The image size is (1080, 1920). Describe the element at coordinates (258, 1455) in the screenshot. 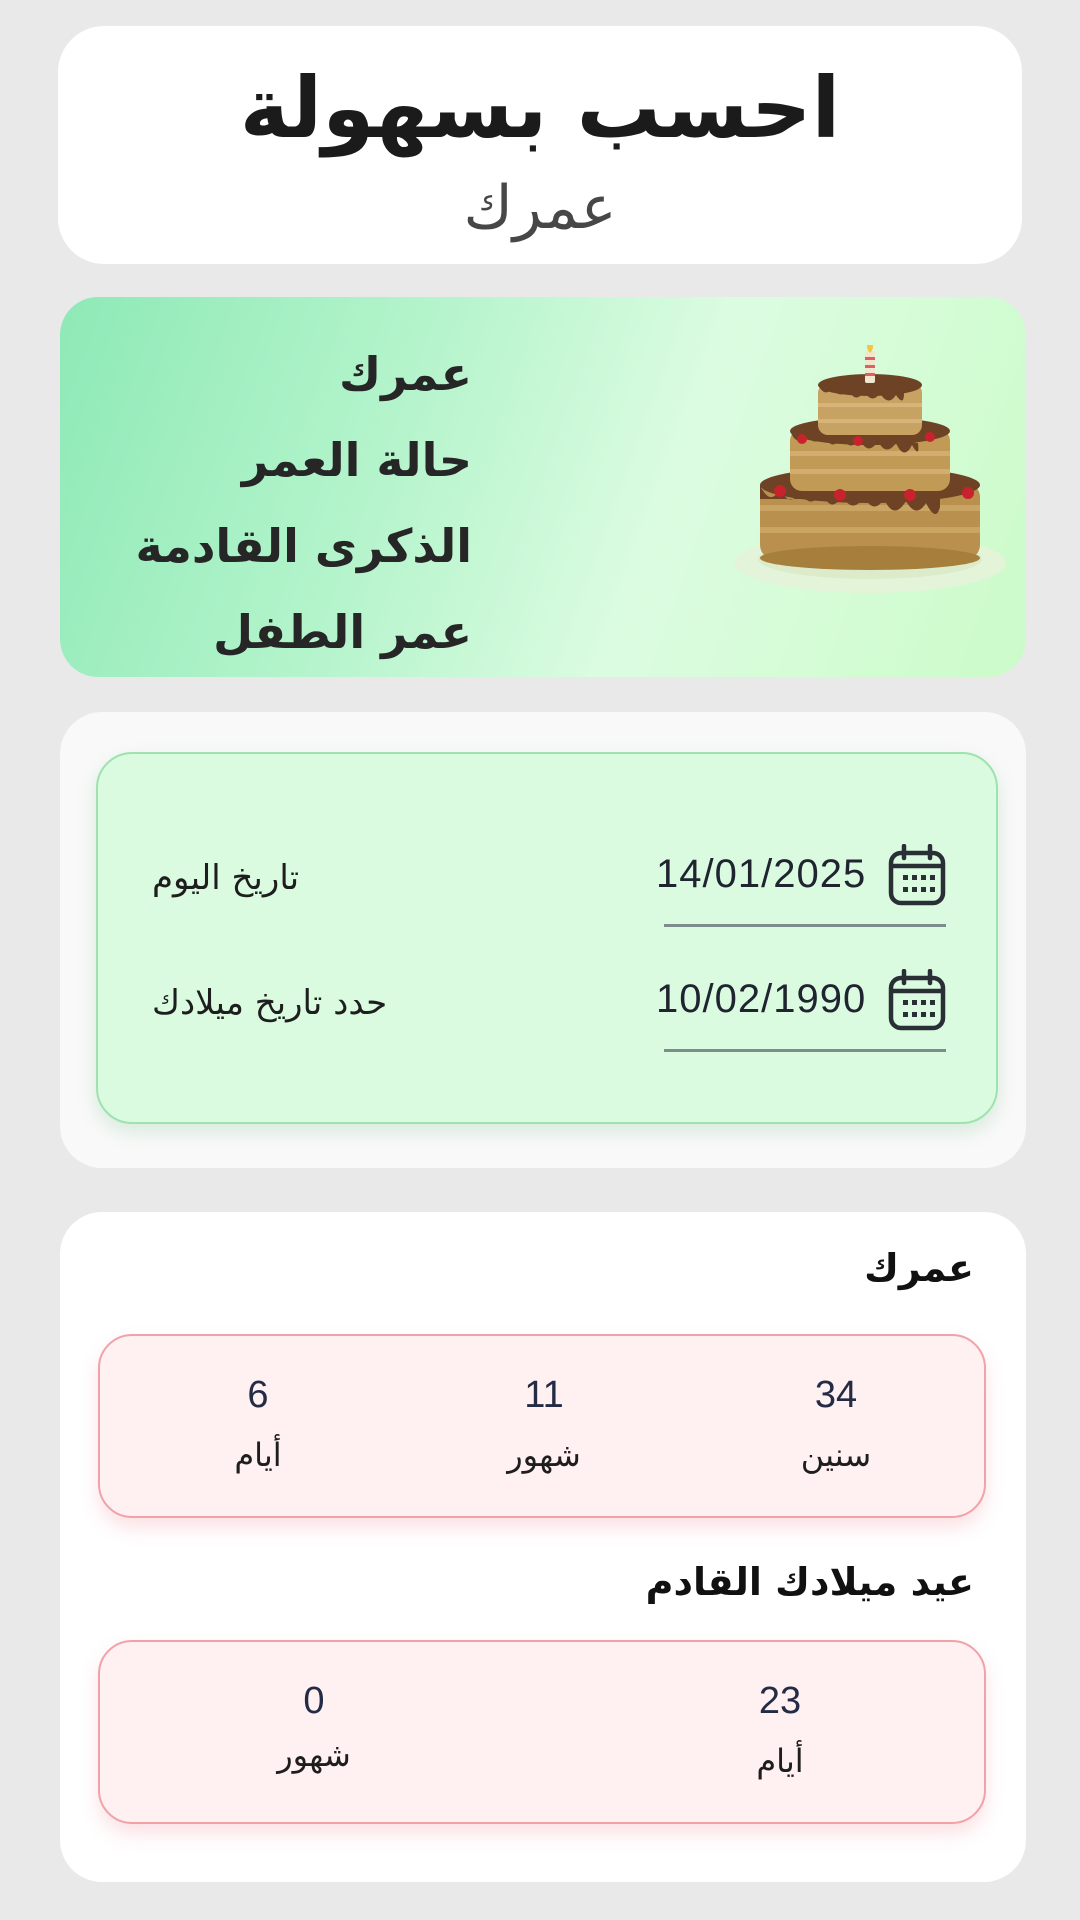

I see `age-days-label: أيام` at that location.